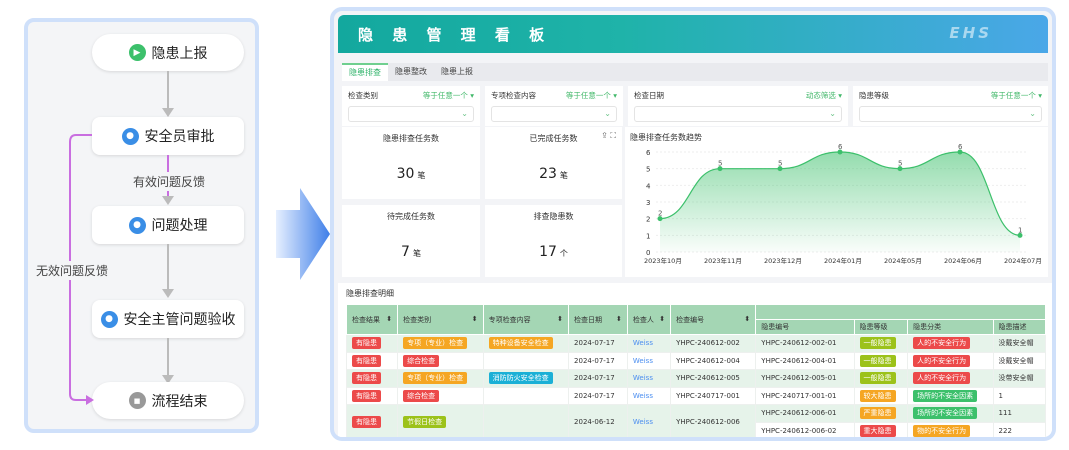 The height and width of the screenshot is (450, 1069). I want to click on column-header: 检查日期 ⬍, so click(598, 319).